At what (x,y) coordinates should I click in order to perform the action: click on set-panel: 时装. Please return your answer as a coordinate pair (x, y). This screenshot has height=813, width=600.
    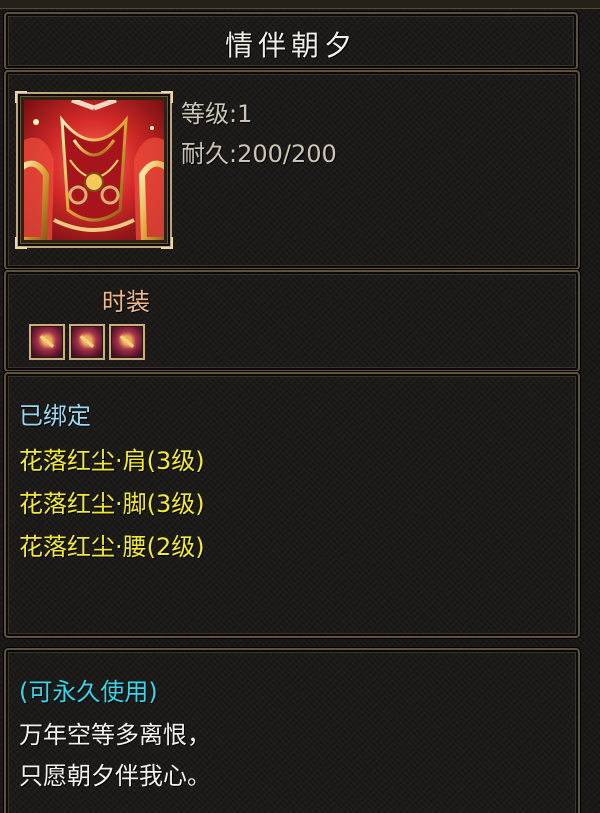
    Looking at the image, I should click on (292, 321).